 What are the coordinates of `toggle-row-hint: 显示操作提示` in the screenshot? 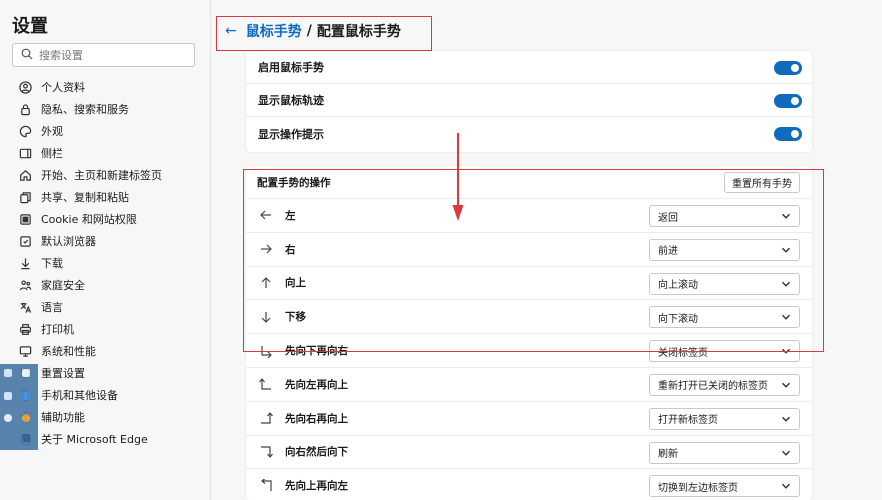 It's located at (529, 133).